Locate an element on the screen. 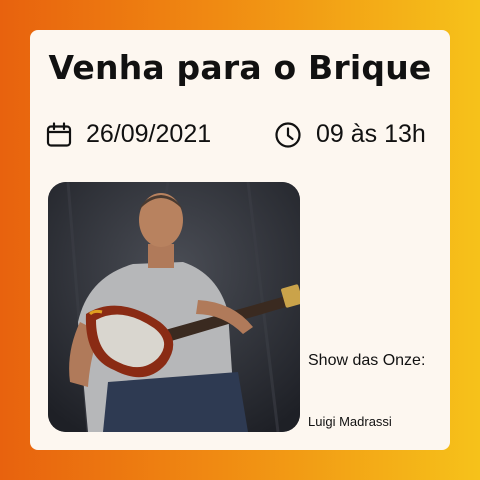  event-time: 09 às 13h is located at coordinates (350, 134).